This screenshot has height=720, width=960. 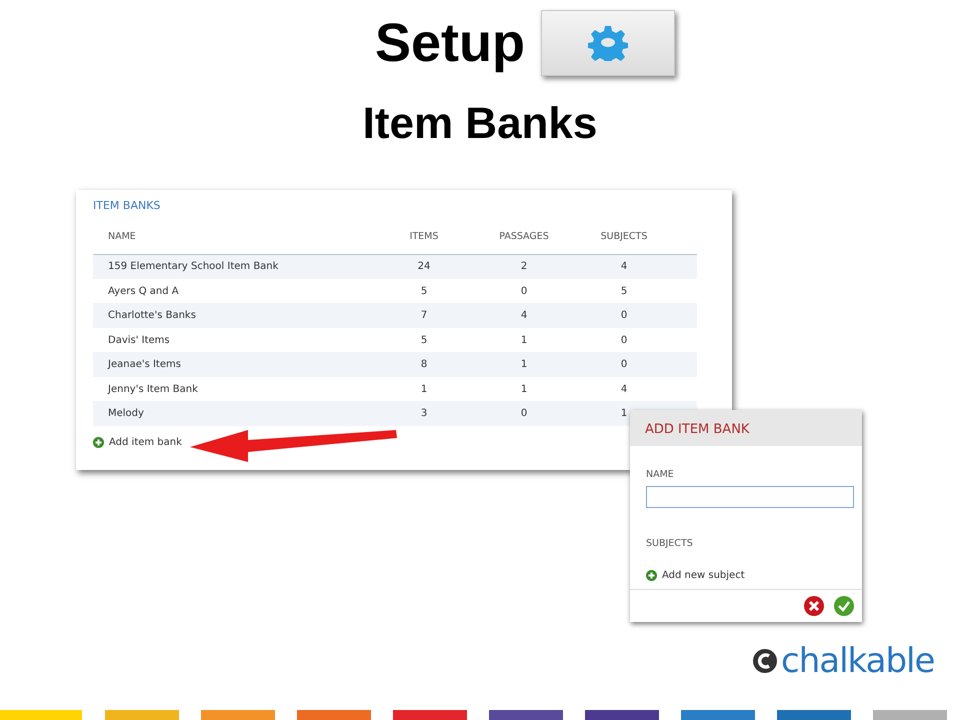 What do you see at coordinates (750, 497) in the screenshot?
I see `name-field` at bounding box center [750, 497].